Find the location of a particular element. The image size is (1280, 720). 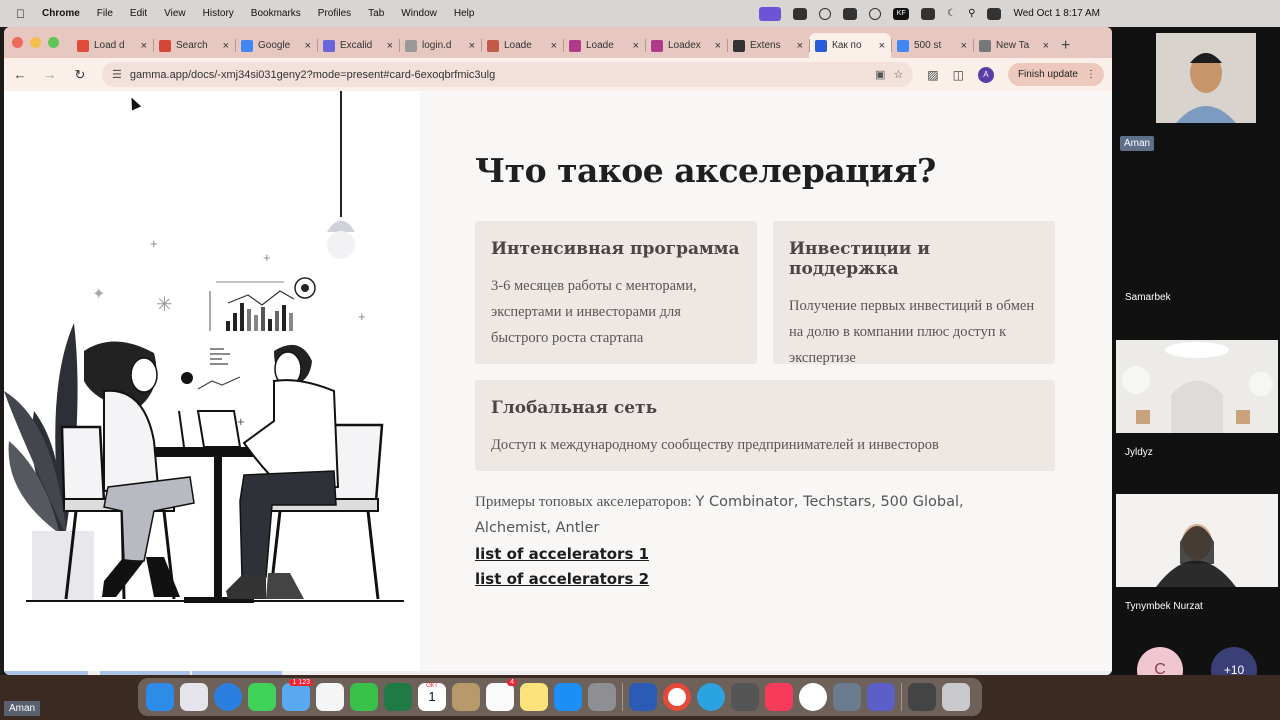

cloud-icon is located at coordinates (850, 13).